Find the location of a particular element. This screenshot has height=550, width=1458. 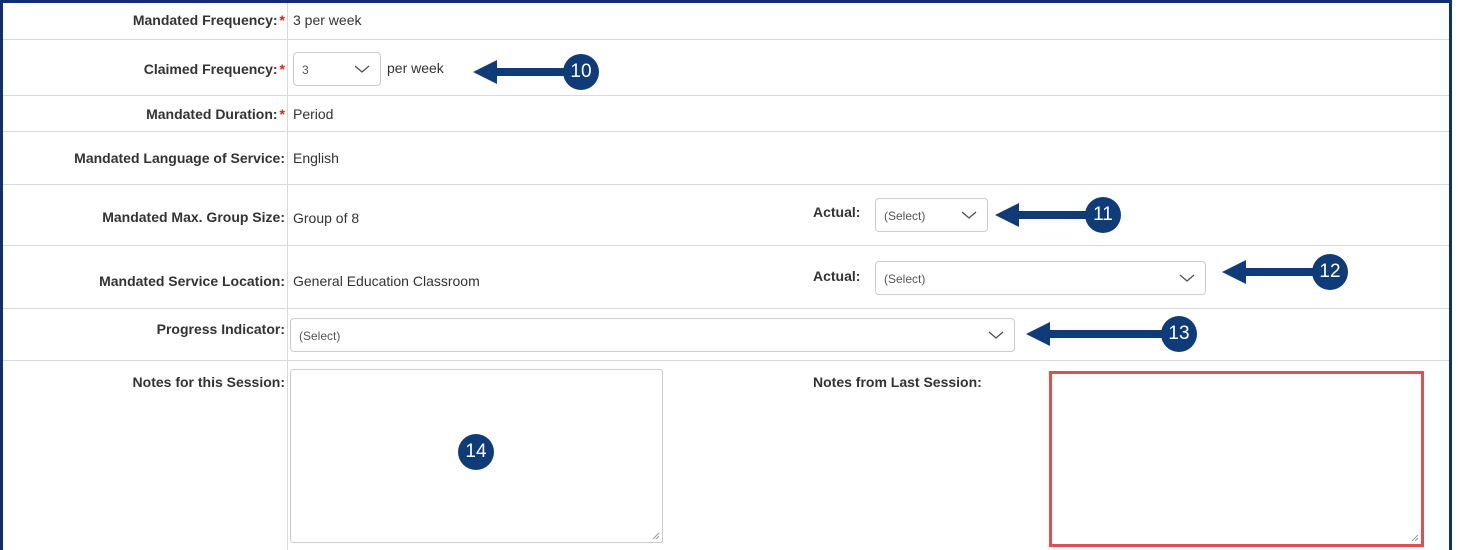

mandated-group-size-label: Mandated Max. Group Size: is located at coordinates (193, 217).